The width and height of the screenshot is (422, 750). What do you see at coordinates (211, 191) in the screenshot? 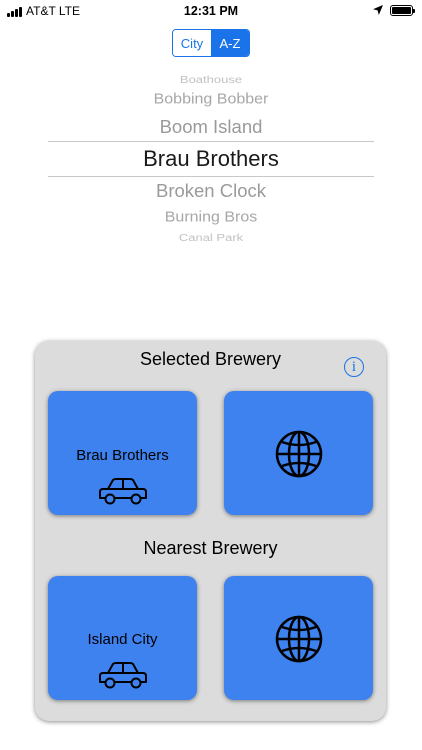
I see `picker-item: Broken Clock` at bounding box center [211, 191].